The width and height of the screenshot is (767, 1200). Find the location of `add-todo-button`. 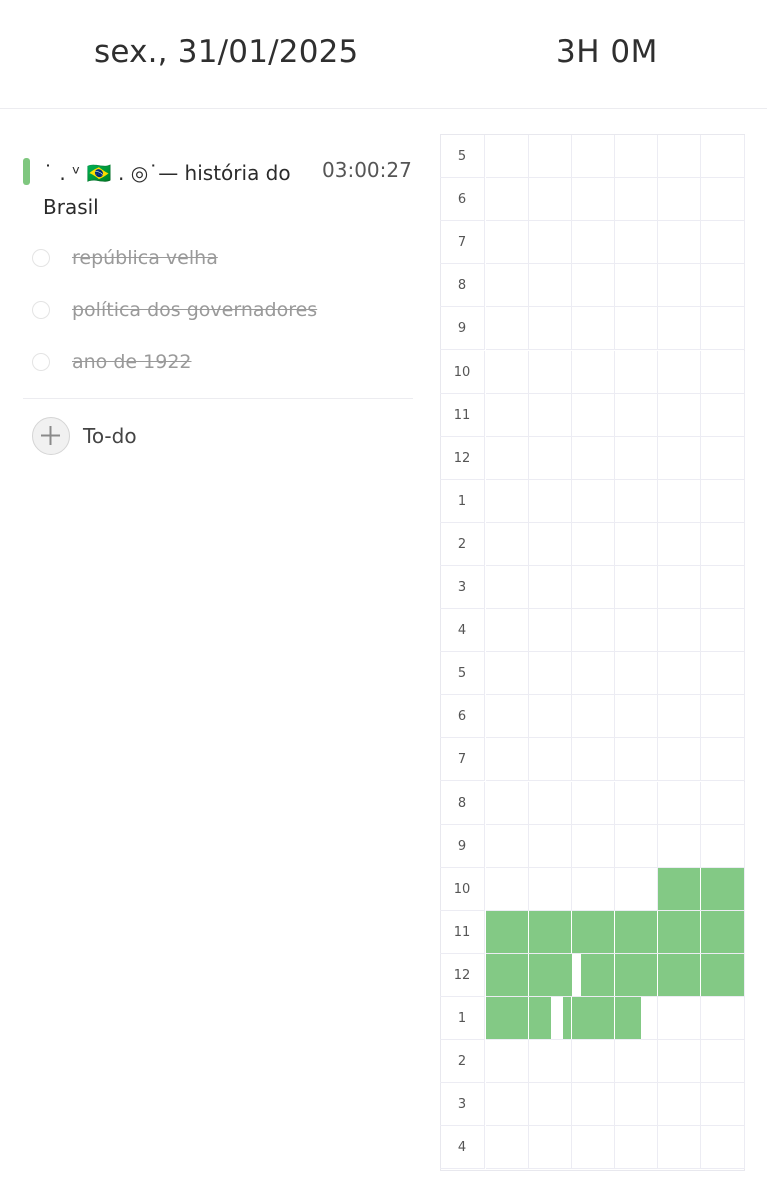

add-todo-button is located at coordinates (51, 436).